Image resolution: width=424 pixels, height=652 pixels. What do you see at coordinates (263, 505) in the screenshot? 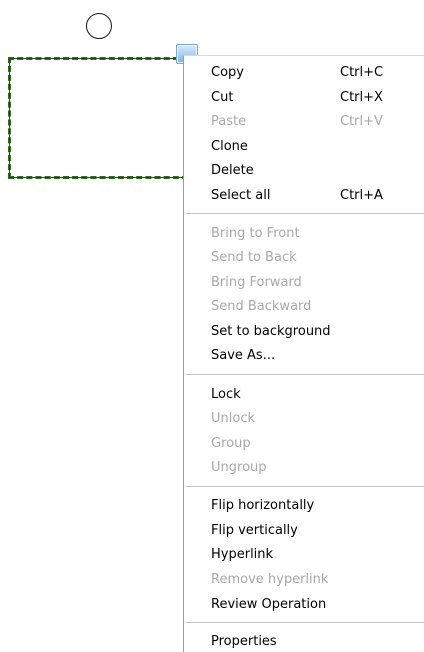
I see `menu-item-label: Flip horizontally` at bounding box center [263, 505].